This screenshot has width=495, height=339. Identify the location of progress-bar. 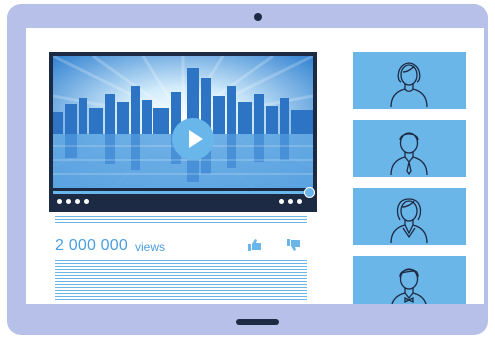
(184, 192).